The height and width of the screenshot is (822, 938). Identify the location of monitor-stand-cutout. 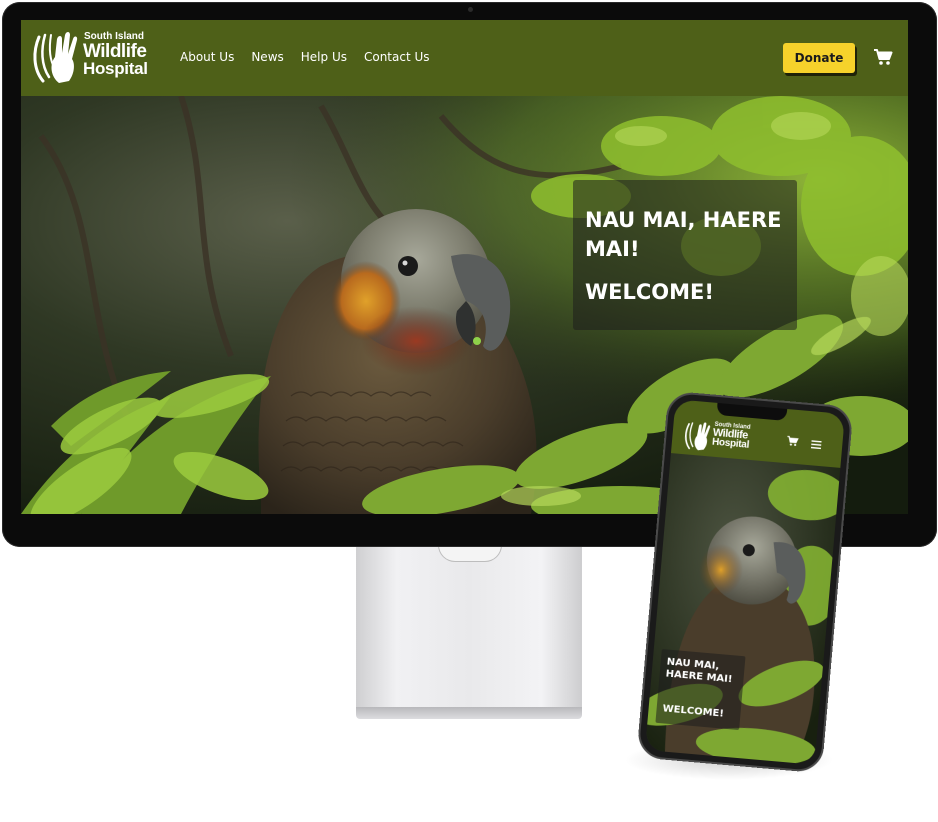
(470, 553).